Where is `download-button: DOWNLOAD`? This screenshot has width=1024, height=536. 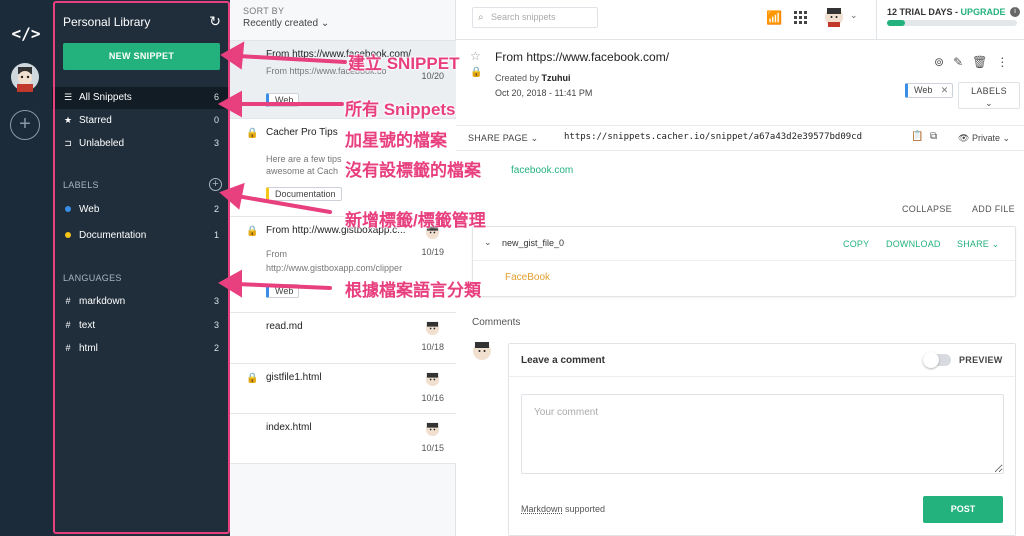
download-button: DOWNLOAD is located at coordinates (913, 244).